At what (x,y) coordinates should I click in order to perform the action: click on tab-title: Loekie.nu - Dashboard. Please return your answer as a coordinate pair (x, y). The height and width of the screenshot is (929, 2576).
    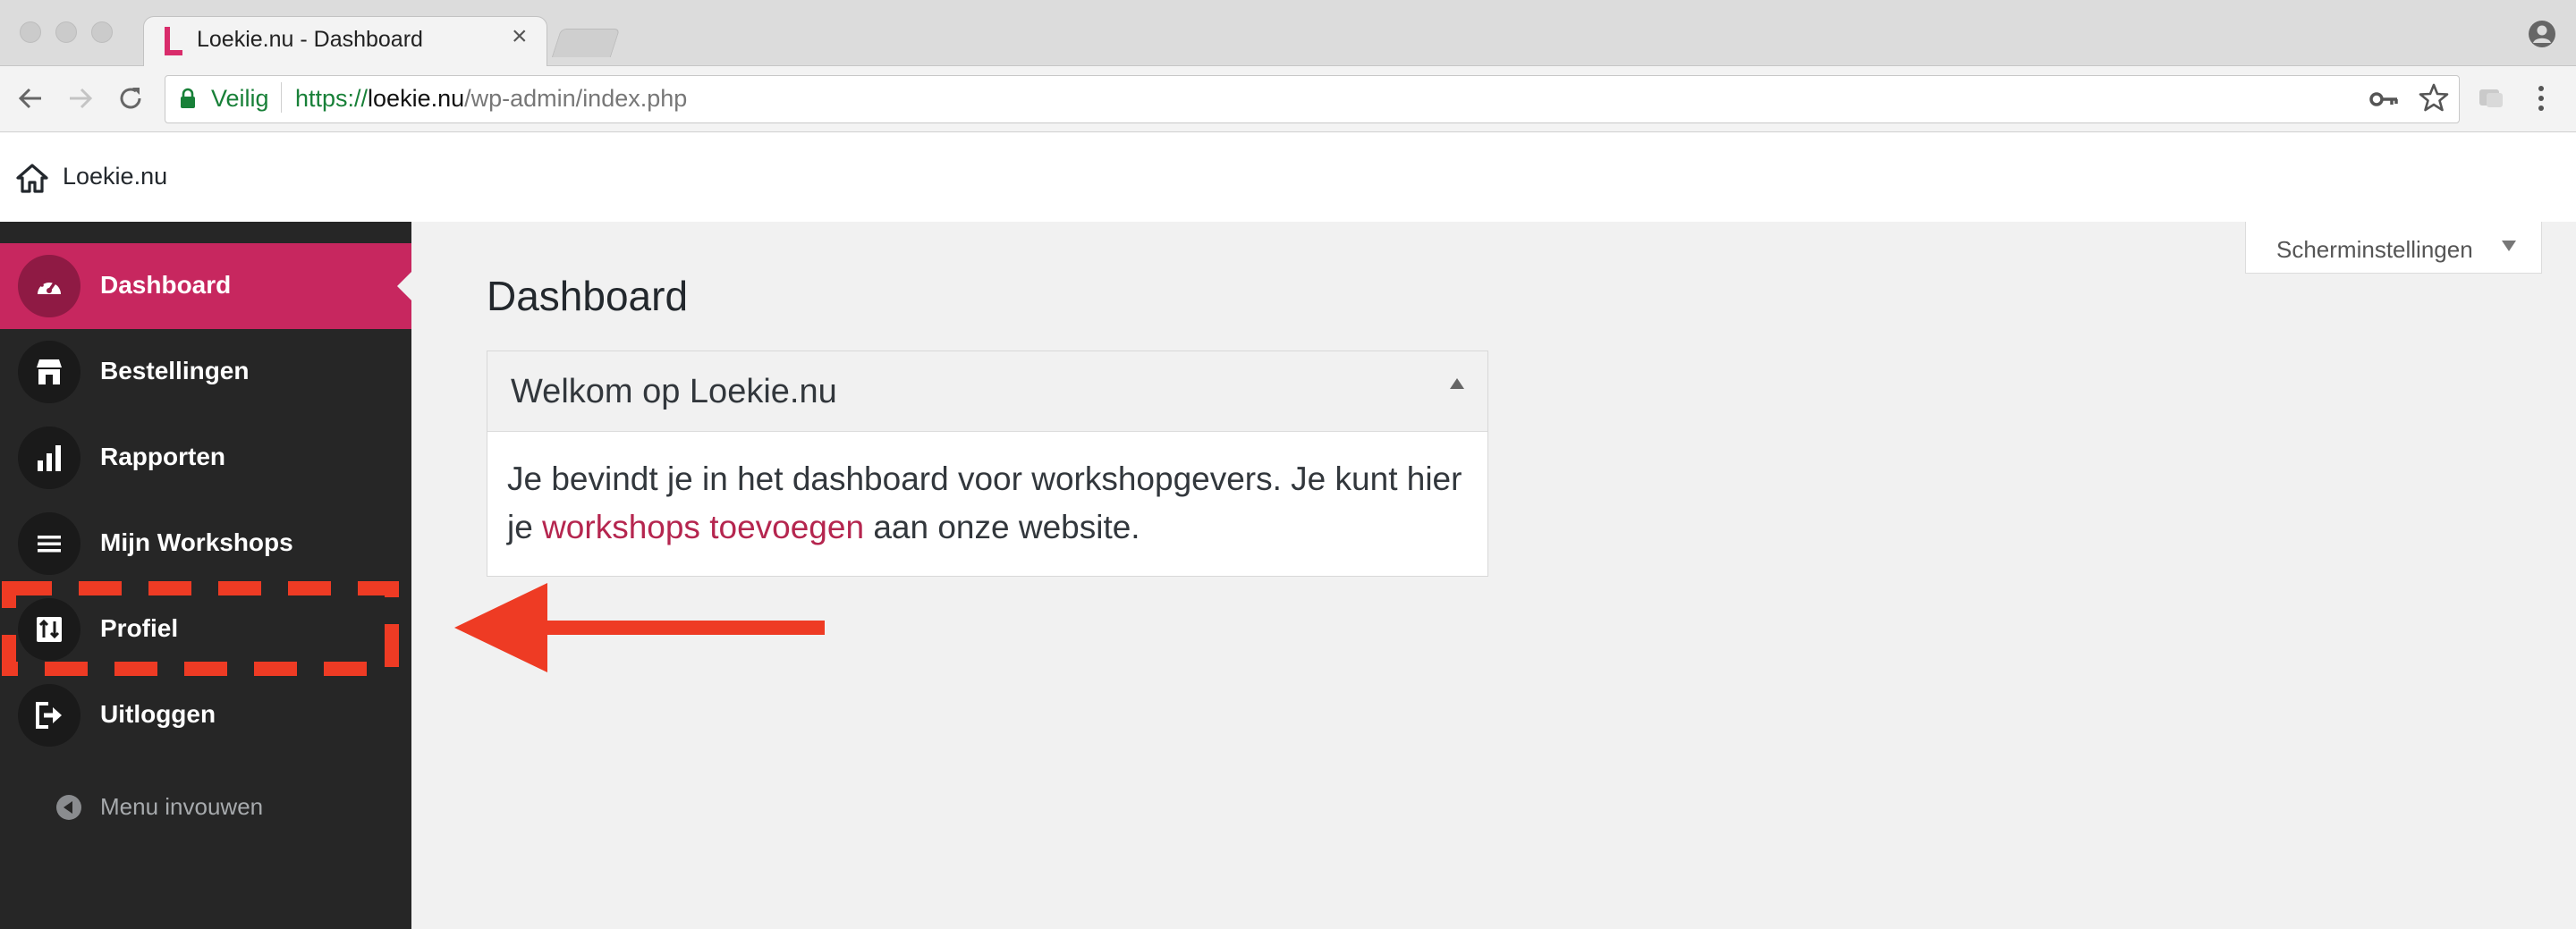
    Looking at the image, I should click on (310, 39).